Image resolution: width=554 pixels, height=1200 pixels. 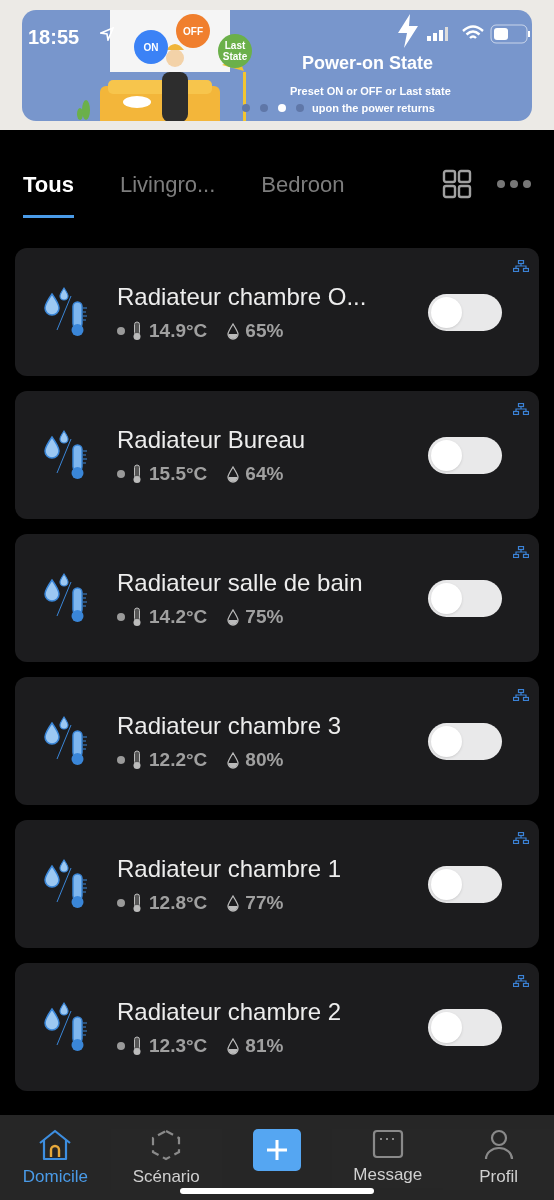 What do you see at coordinates (511, 34) in the screenshot?
I see `battery-icon` at bounding box center [511, 34].